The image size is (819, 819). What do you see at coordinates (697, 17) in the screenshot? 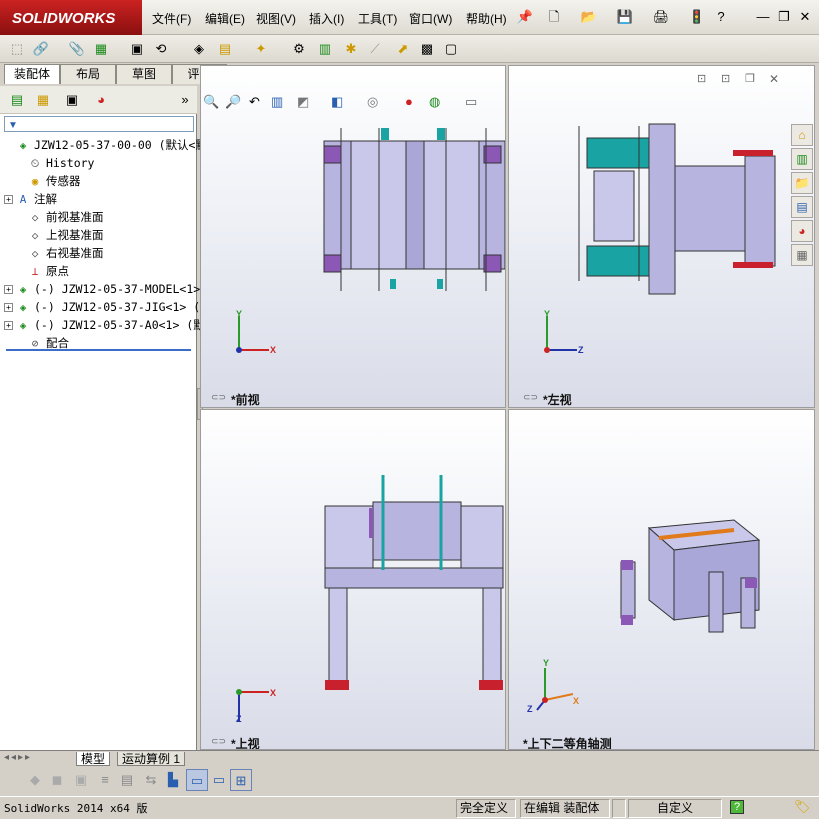
I see `rebuild-icon: 🚦` at bounding box center [697, 17].